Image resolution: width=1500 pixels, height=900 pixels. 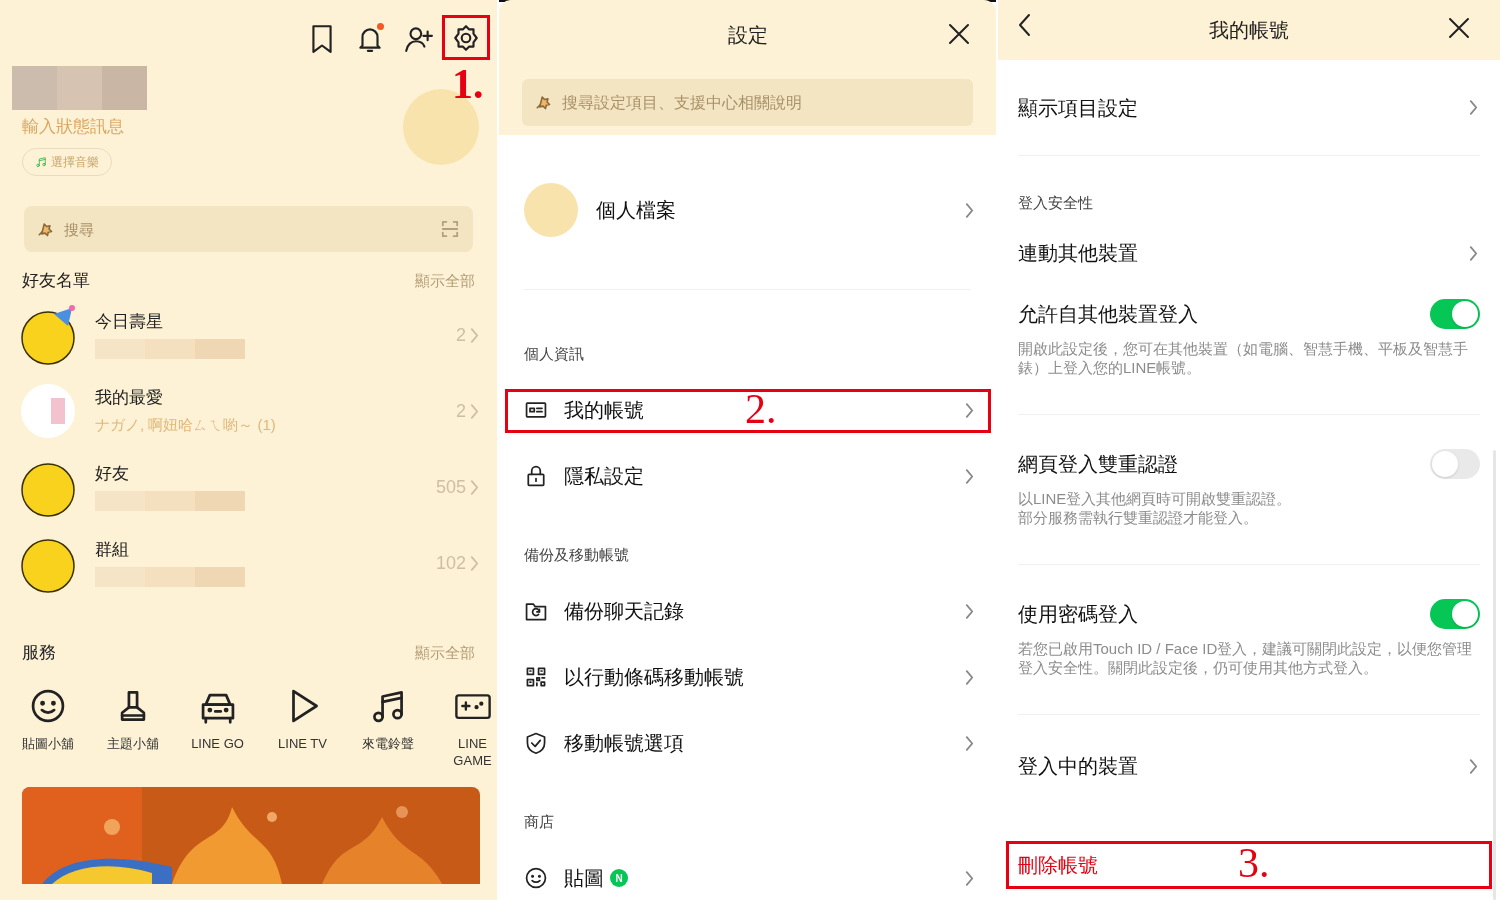 What do you see at coordinates (132, 728) in the screenshot?
I see `service-item: 主題小舖` at bounding box center [132, 728].